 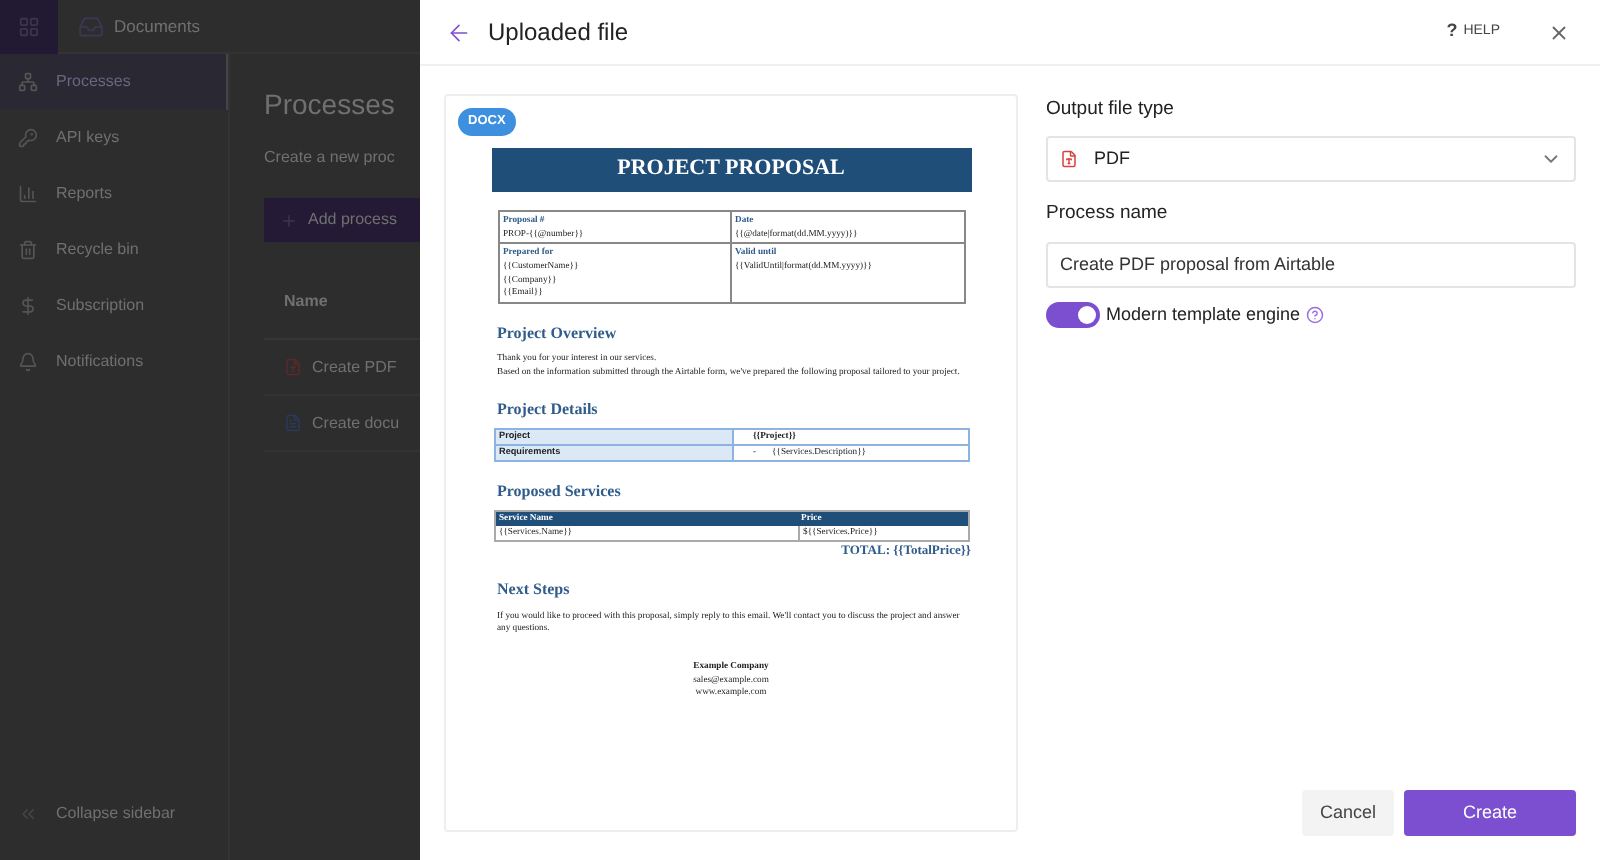 What do you see at coordinates (1559, 32) in the screenshot?
I see `close-icon` at bounding box center [1559, 32].